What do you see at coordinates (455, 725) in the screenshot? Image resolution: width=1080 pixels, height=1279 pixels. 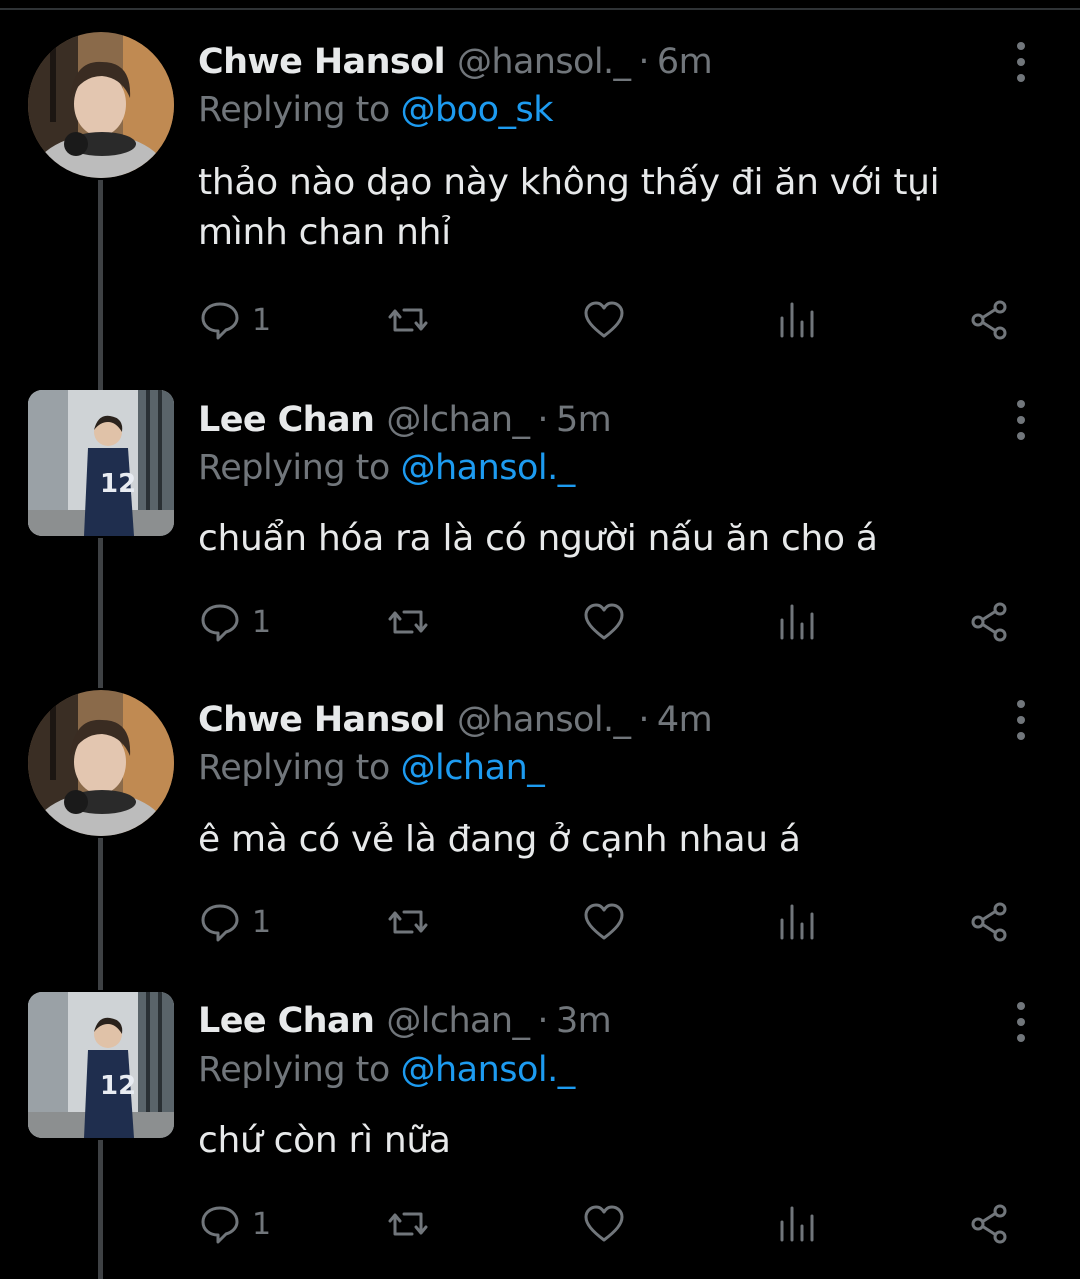 I see `tweet-header: Chwe Hansol @hansol._ · 4m` at bounding box center [455, 725].